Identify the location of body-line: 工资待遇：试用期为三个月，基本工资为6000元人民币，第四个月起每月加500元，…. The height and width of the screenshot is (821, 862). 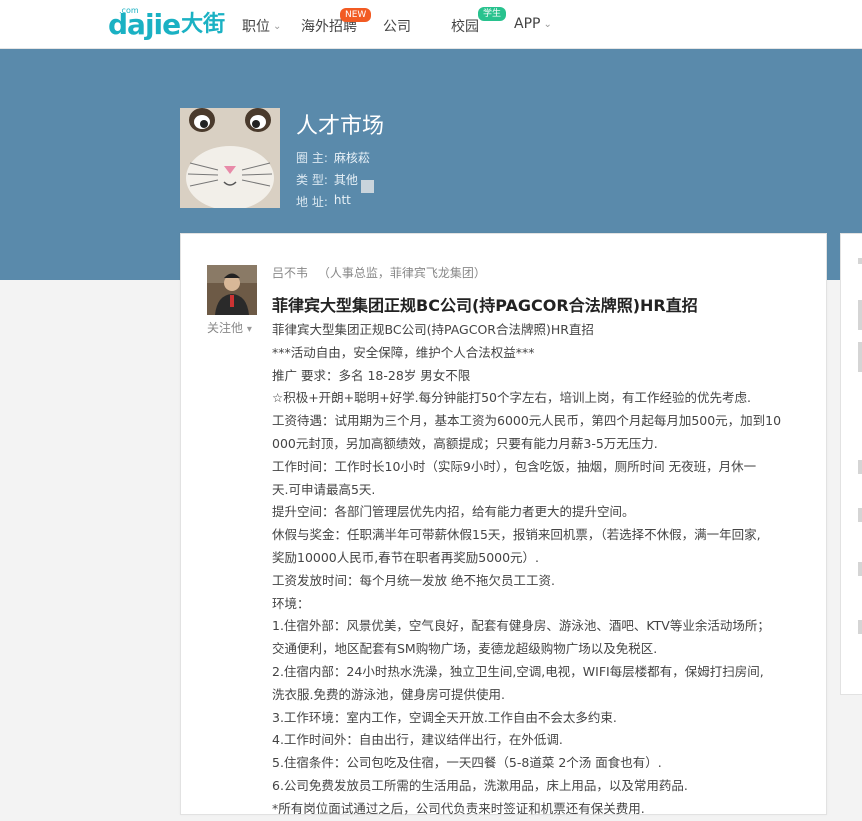
(527, 421).